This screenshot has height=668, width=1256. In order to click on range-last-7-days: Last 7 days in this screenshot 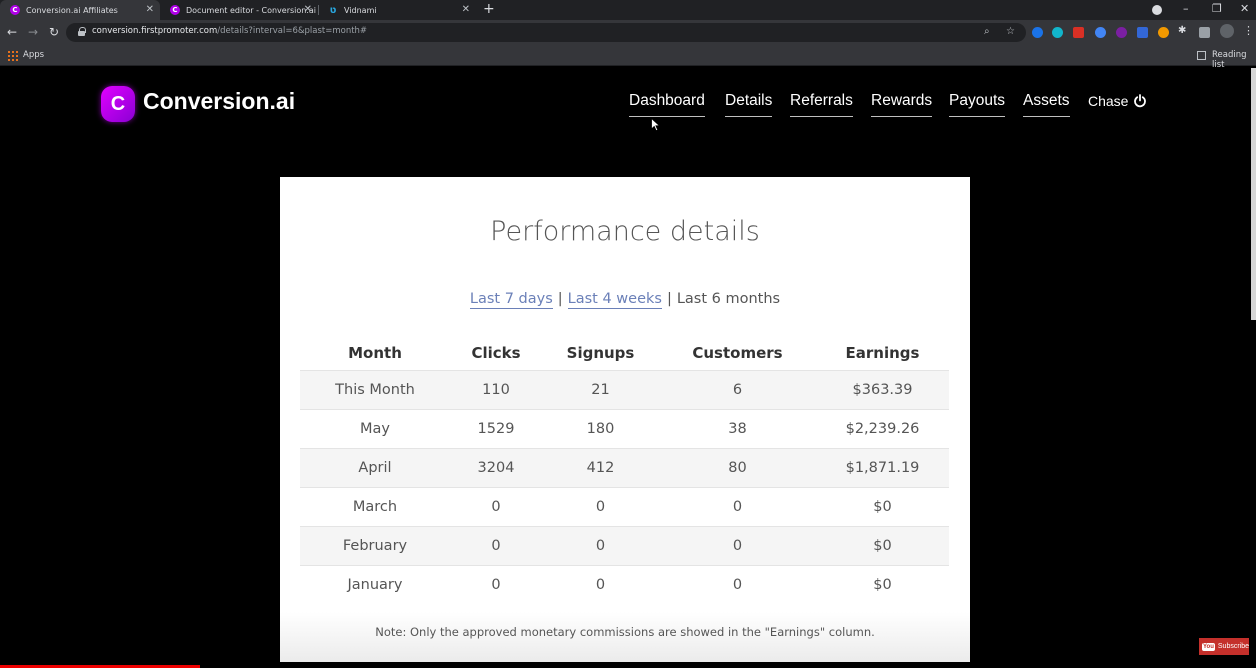, I will do `click(511, 300)`.